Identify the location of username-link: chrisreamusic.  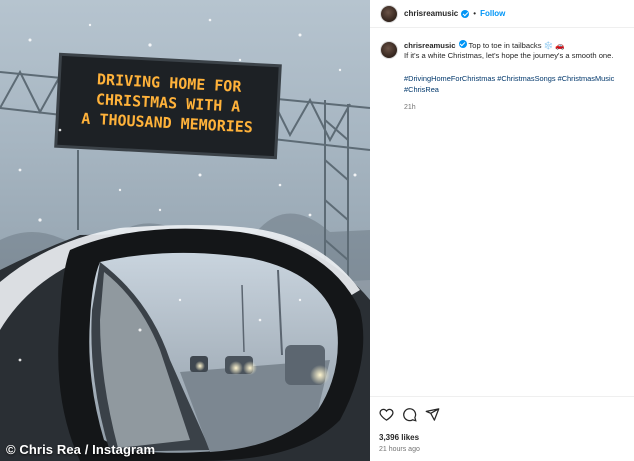
(431, 13).